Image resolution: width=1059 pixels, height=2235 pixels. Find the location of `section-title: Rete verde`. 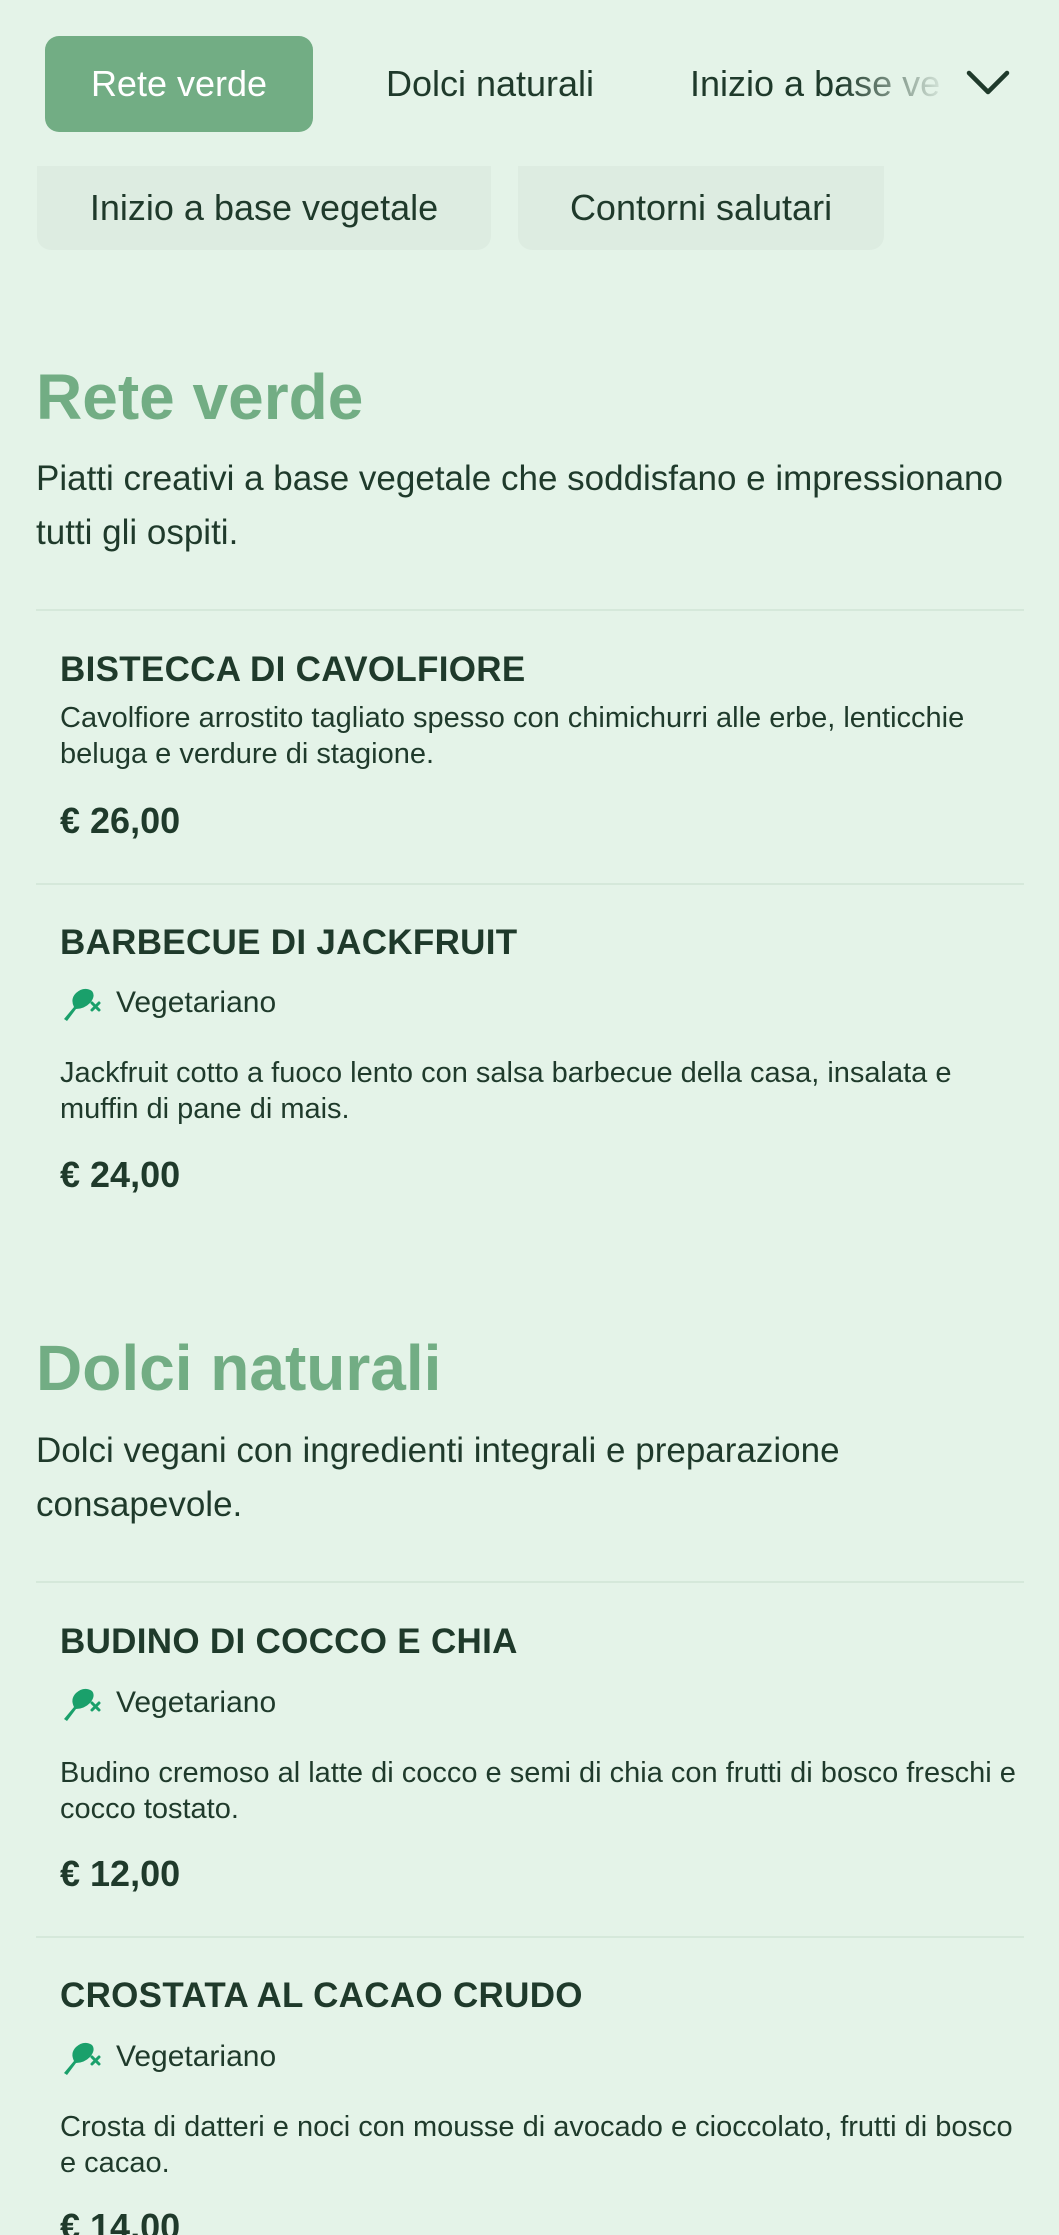

section-title: Rete verde is located at coordinates (200, 397).